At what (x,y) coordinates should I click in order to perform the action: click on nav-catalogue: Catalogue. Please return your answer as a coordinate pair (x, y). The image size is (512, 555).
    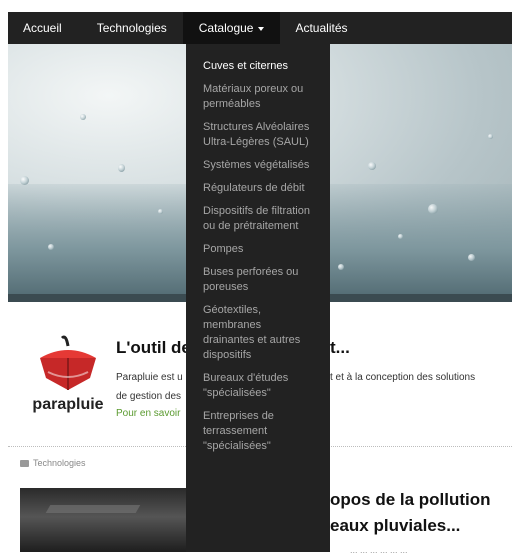
    Looking at the image, I should click on (231, 28).